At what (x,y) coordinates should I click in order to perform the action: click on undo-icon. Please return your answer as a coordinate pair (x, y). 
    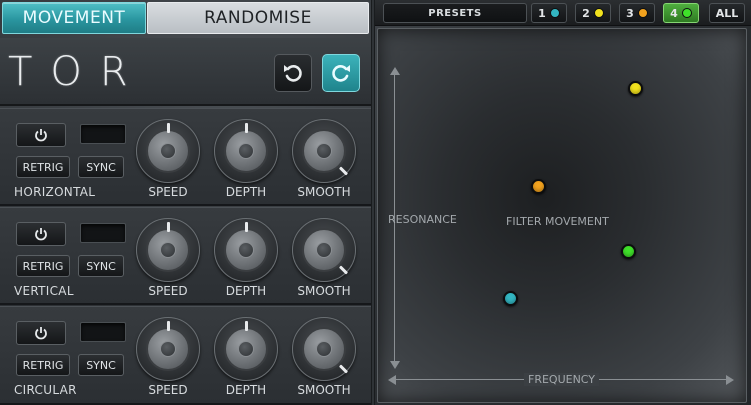
    Looking at the image, I should click on (293, 73).